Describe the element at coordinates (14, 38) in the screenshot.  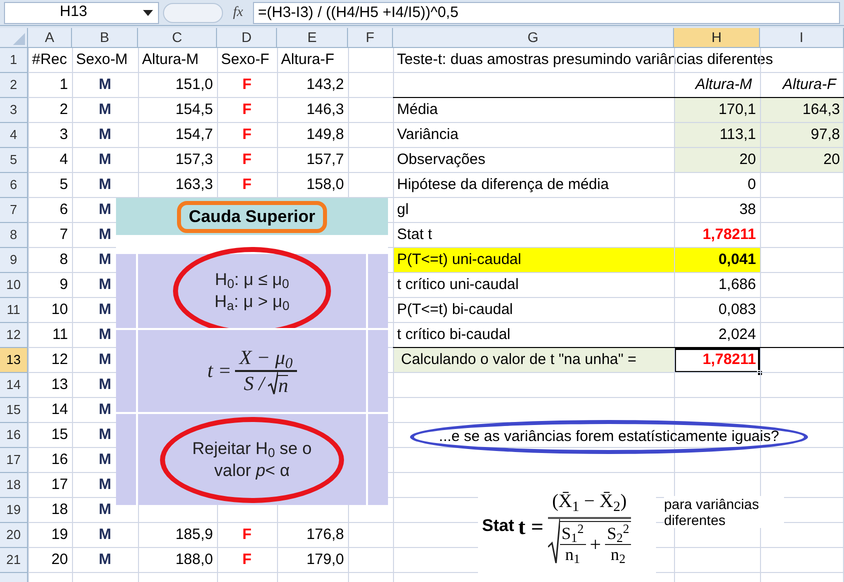
I see `select-all-corner` at that location.